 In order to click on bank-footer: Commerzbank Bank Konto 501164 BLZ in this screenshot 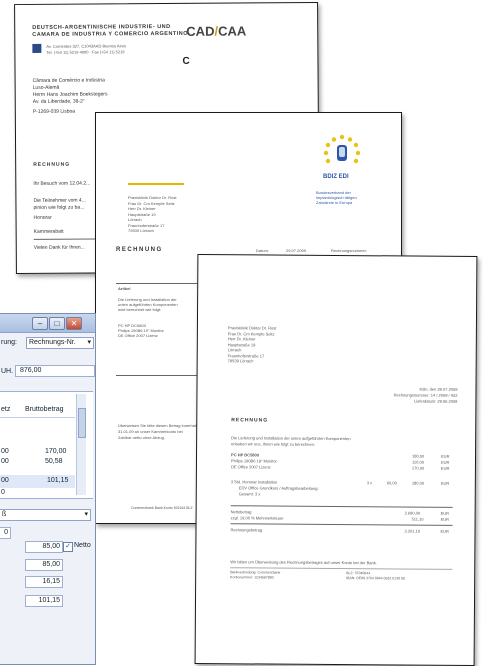, I will do `click(162, 508)`.